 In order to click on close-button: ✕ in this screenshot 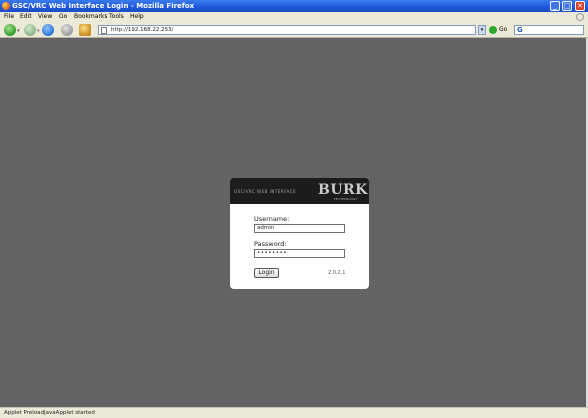, I will do `click(580, 6)`.